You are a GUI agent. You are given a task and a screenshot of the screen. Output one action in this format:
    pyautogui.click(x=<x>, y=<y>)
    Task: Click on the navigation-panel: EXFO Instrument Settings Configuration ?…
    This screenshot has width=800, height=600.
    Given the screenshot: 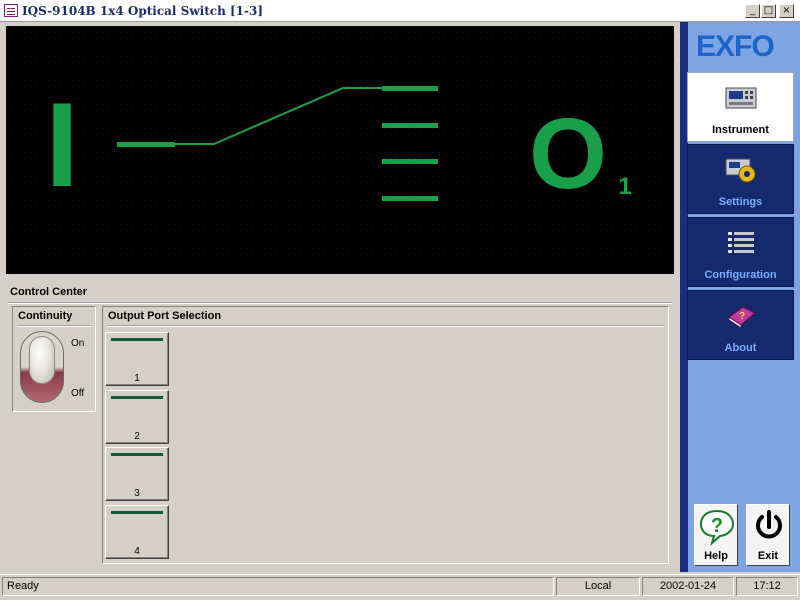 What is the action you would take?
    pyautogui.click(x=740, y=297)
    